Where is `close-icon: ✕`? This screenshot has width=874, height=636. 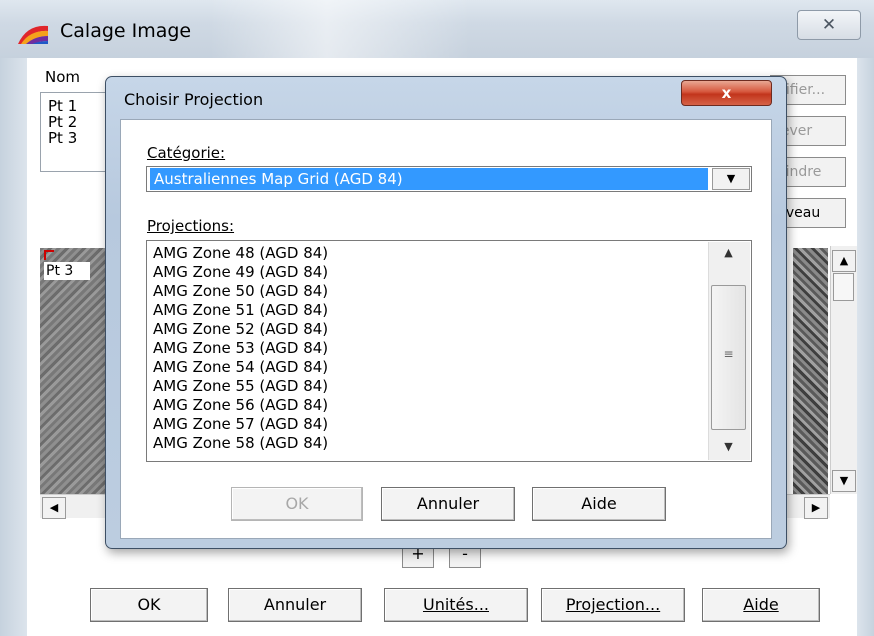 close-icon: ✕ is located at coordinates (829, 25).